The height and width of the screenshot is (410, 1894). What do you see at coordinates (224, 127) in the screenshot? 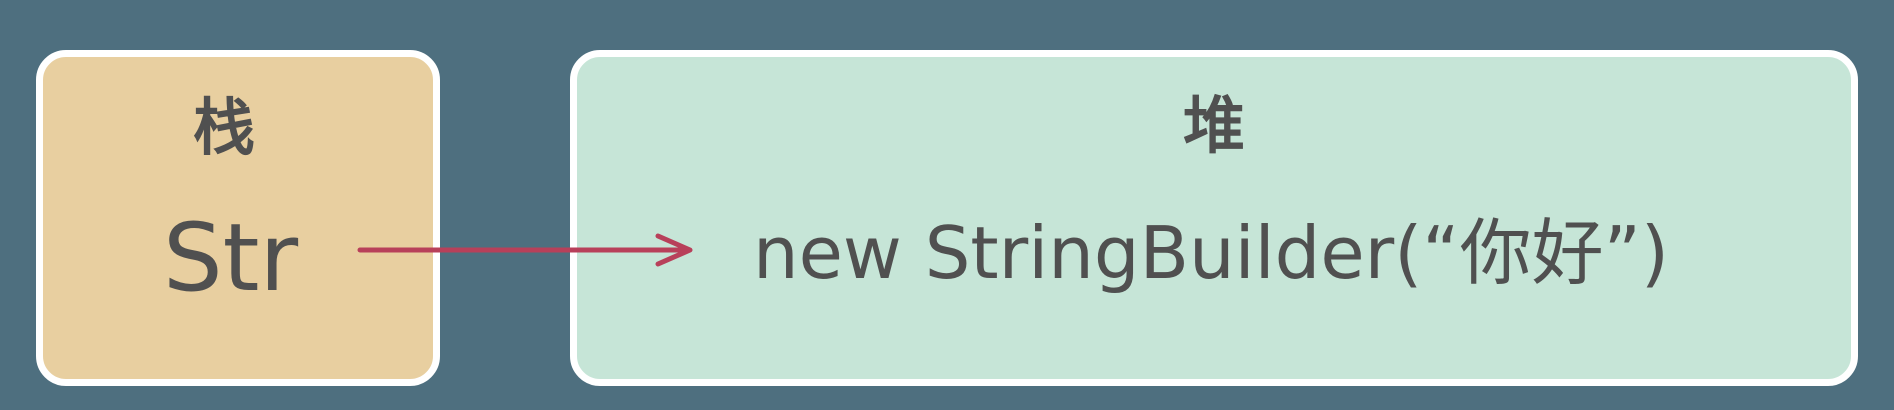
I see `stack-title: 栈` at bounding box center [224, 127].